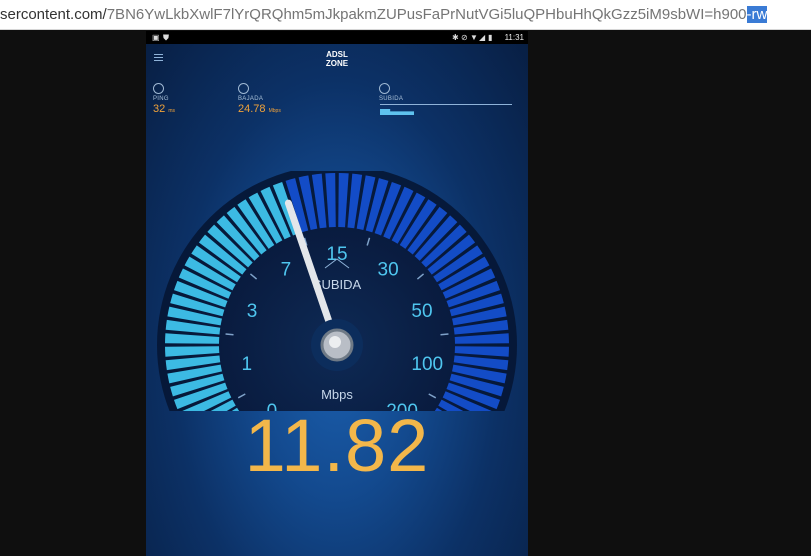  What do you see at coordinates (391, 92) in the screenshot?
I see `upload-metric: SUBIDA` at bounding box center [391, 92].